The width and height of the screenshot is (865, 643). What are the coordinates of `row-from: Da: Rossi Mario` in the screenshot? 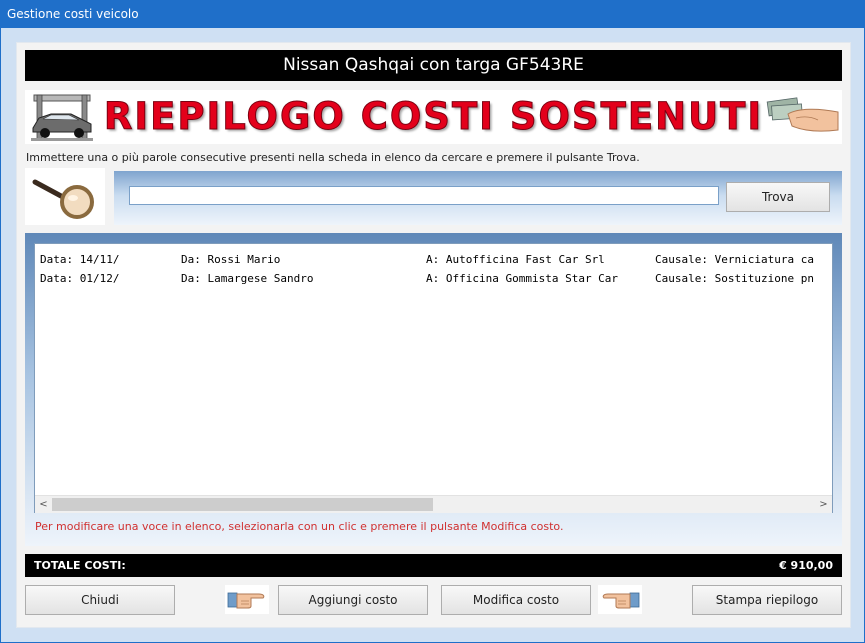 It's located at (231, 259).